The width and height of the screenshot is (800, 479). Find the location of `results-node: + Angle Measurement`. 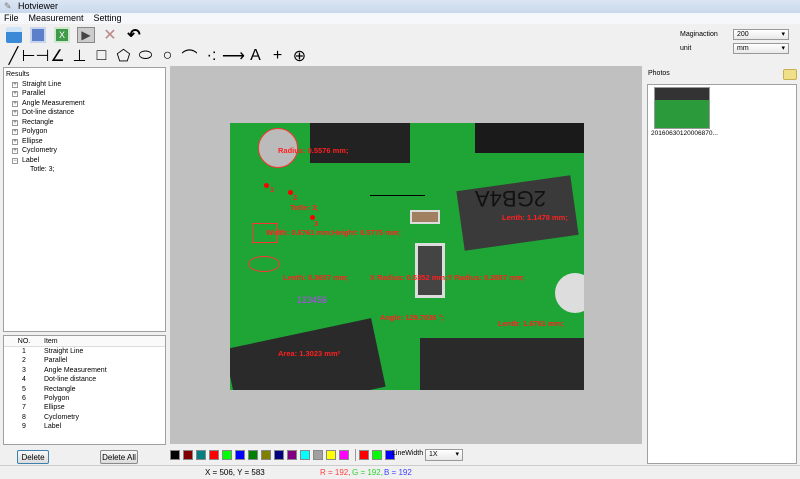

results-node: + Angle Measurement is located at coordinates (84, 104).